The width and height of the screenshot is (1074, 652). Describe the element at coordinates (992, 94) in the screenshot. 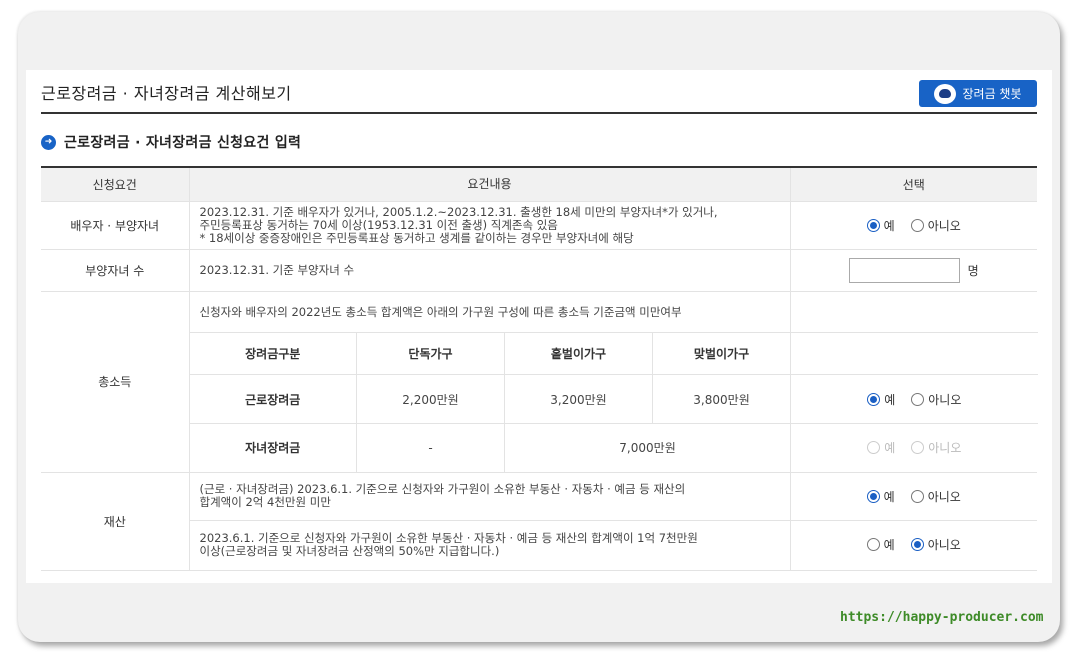

I see `chatbot-button-label: 장려금 챗봇` at that location.